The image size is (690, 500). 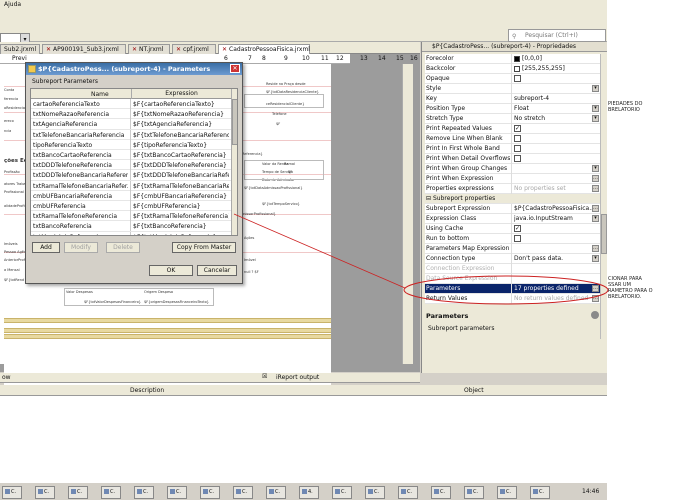 I want to click on property-position-type: Position Type Float ▾, so click(x=512, y=109).